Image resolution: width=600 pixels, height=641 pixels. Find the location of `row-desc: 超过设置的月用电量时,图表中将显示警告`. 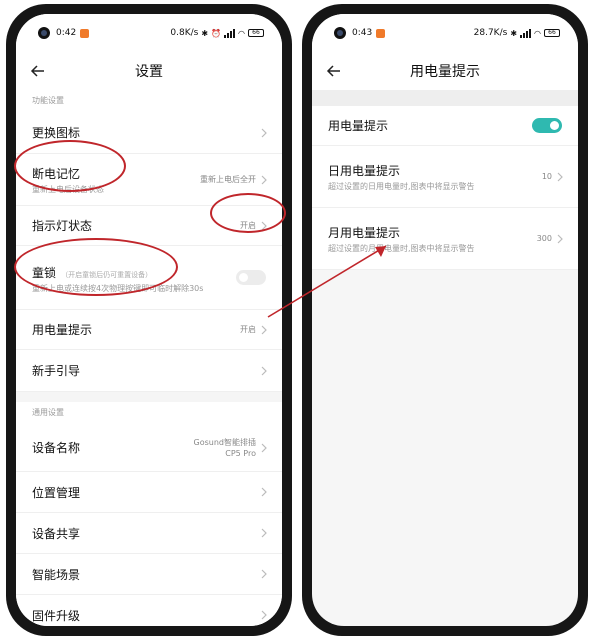

row-desc: 超过设置的月用电量时,图表中将显示警告 is located at coordinates (401, 248).